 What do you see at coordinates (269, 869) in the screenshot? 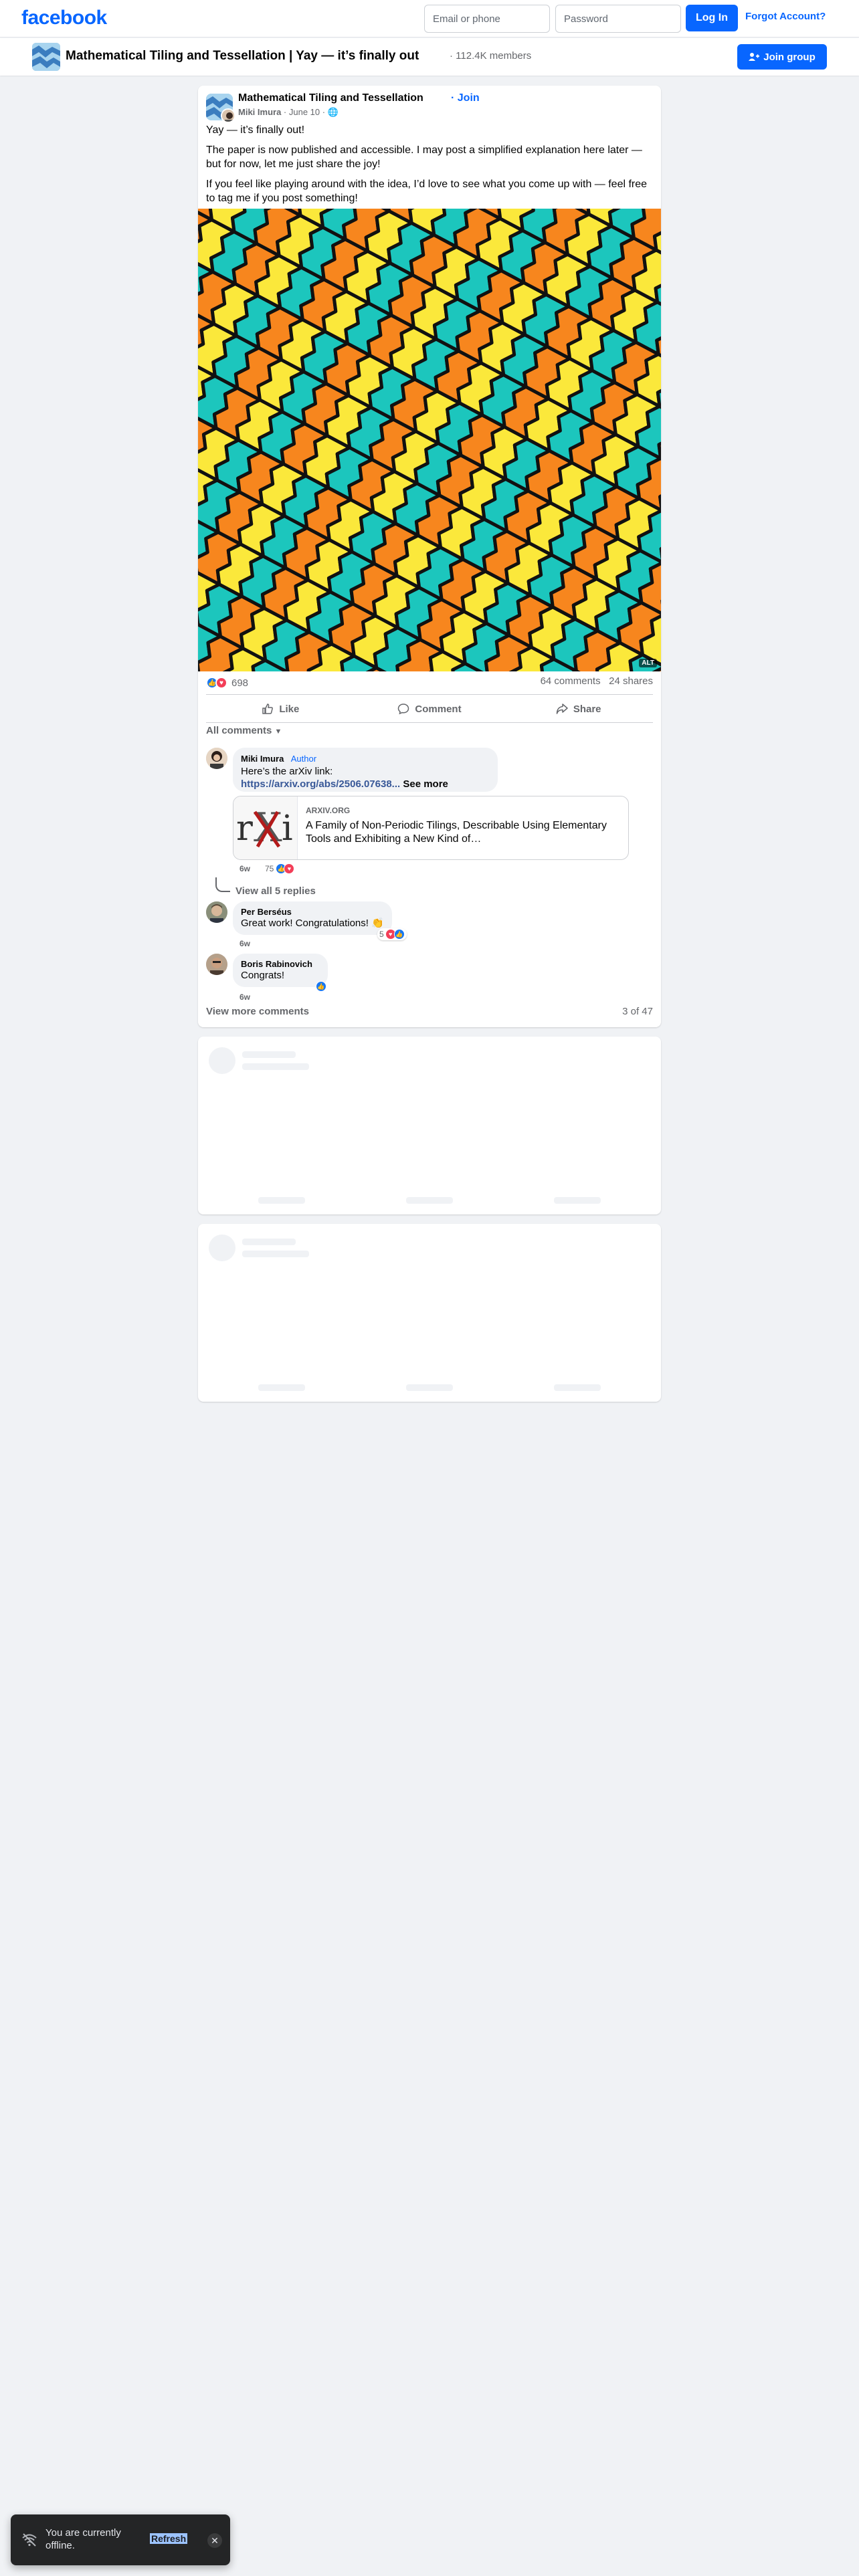
I see `comment-reaction-count: 75` at bounding box center [269, 869].